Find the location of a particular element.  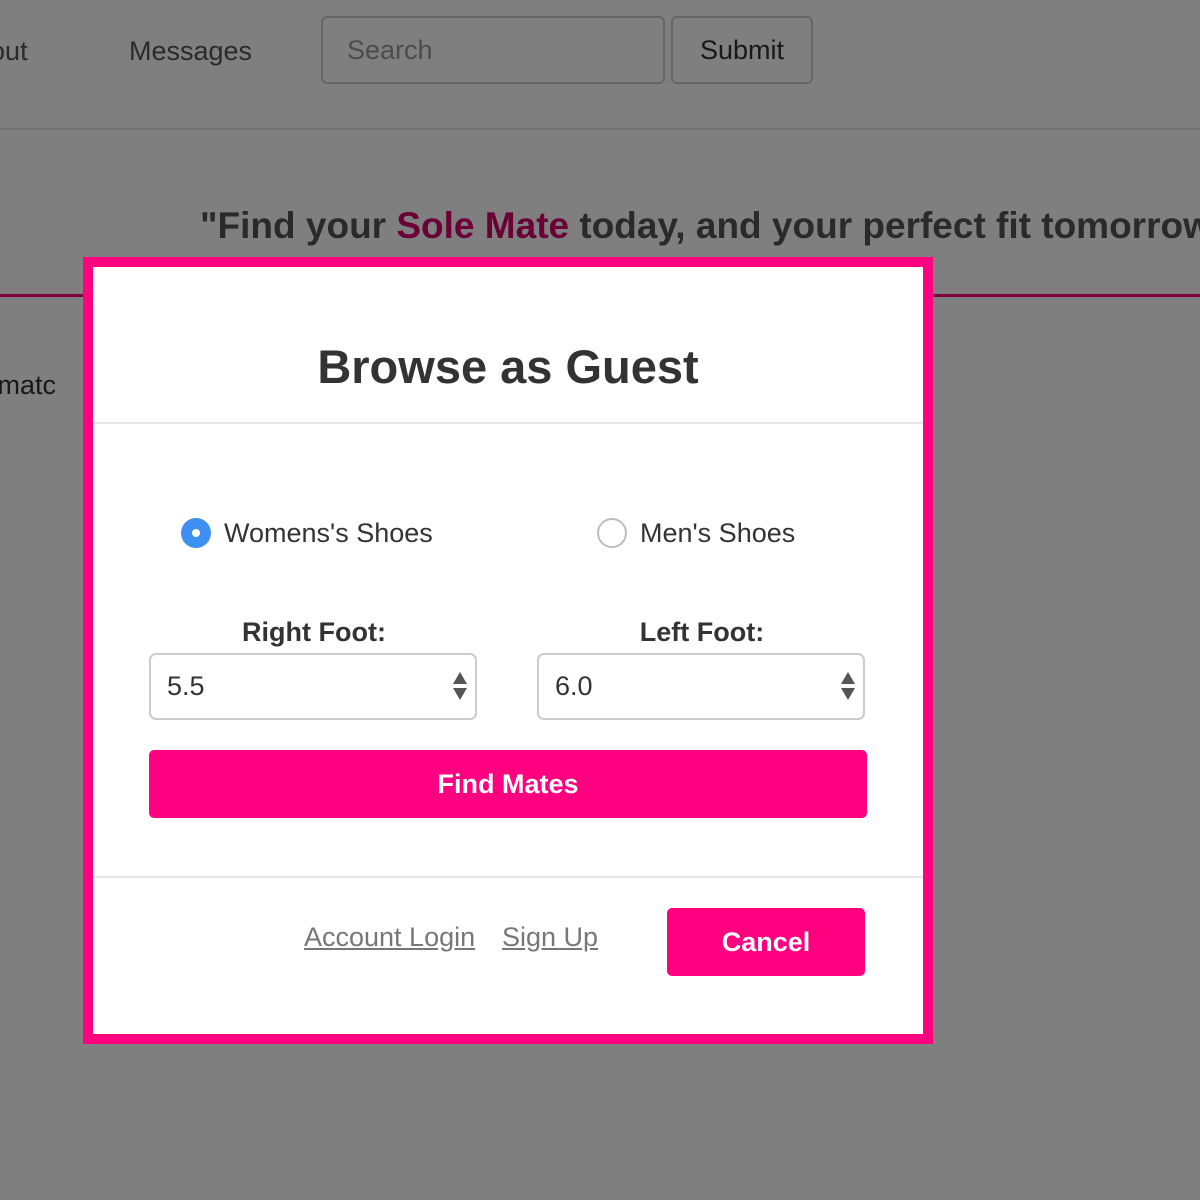

left-foot-label: Left Foot: is located at coordinates (702, 632).